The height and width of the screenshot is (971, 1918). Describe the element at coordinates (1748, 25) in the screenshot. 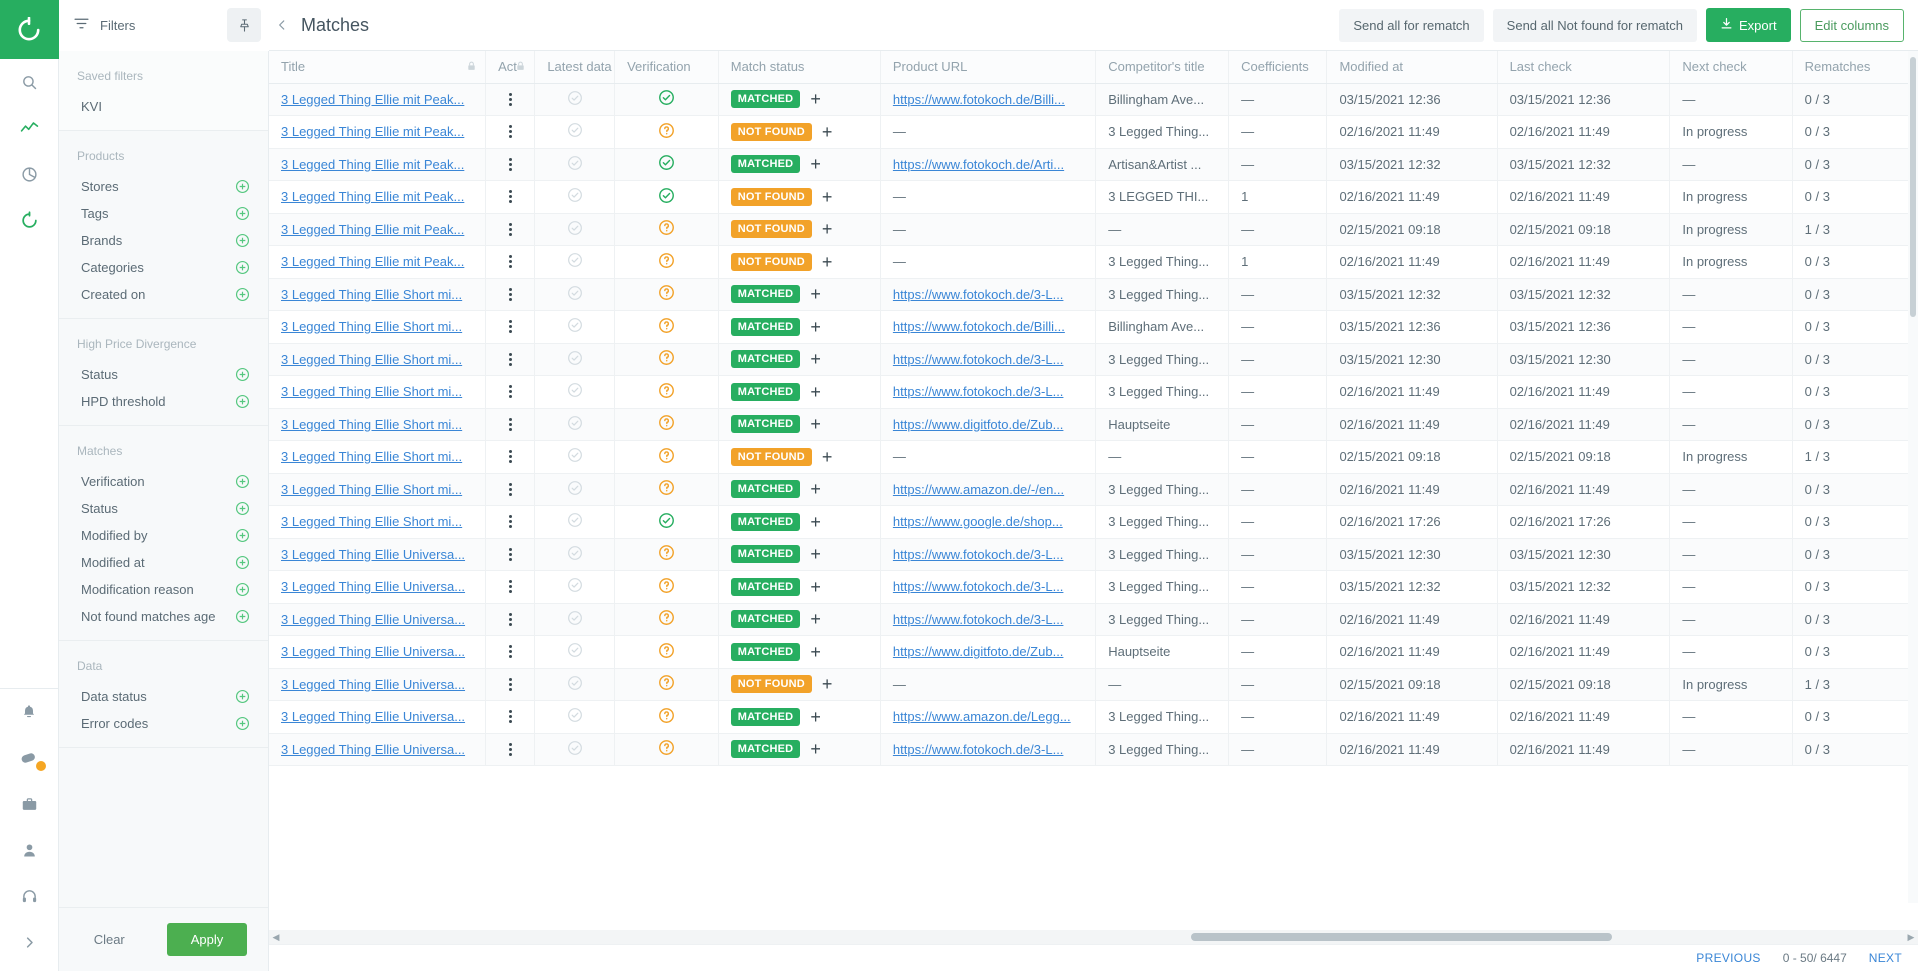

I see `export-button: Export` at that location.